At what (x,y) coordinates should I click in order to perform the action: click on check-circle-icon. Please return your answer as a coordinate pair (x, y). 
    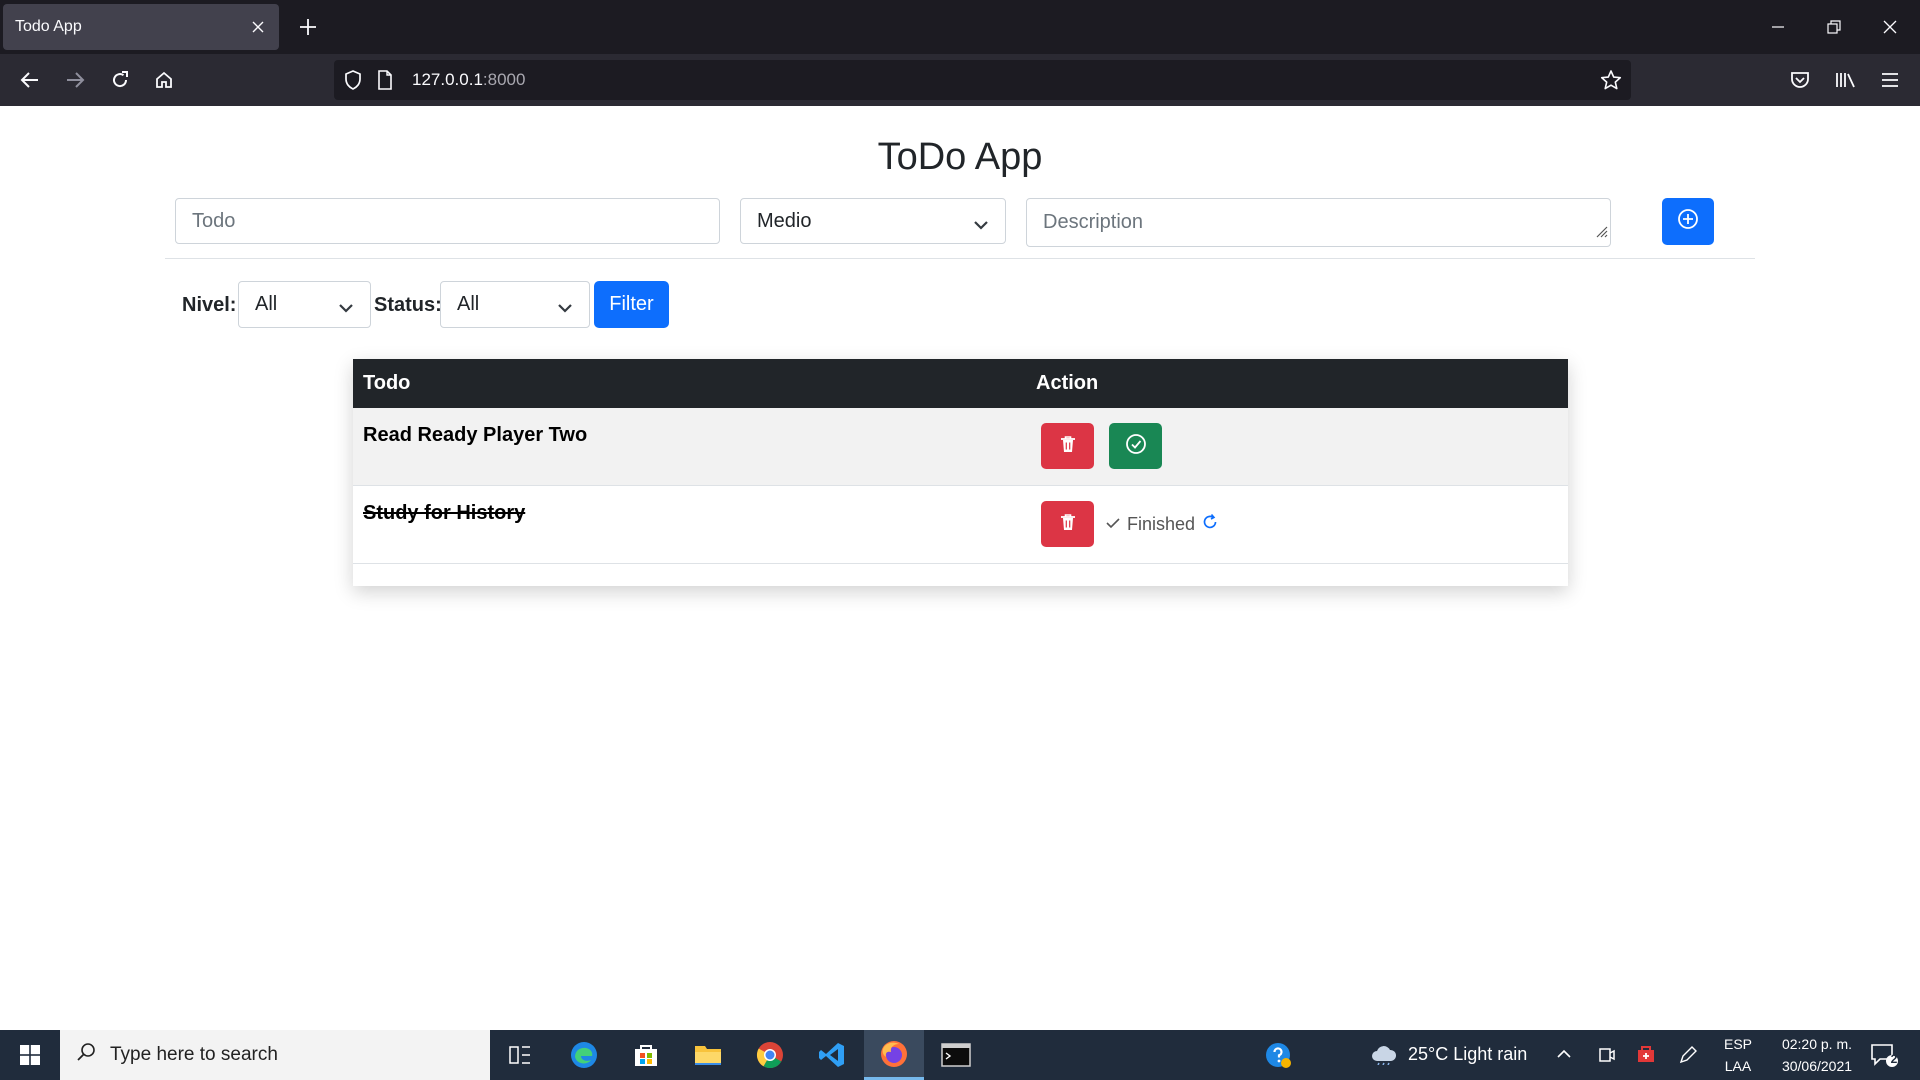
    Looking at the image, I should click on (1136, 446).